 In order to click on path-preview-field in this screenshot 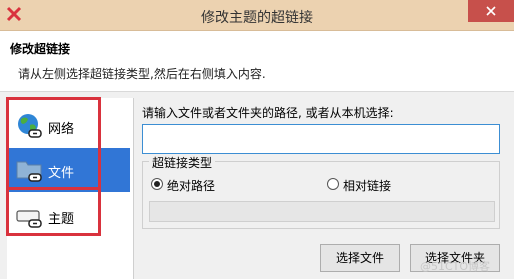, I will do `click(322, 211)`.